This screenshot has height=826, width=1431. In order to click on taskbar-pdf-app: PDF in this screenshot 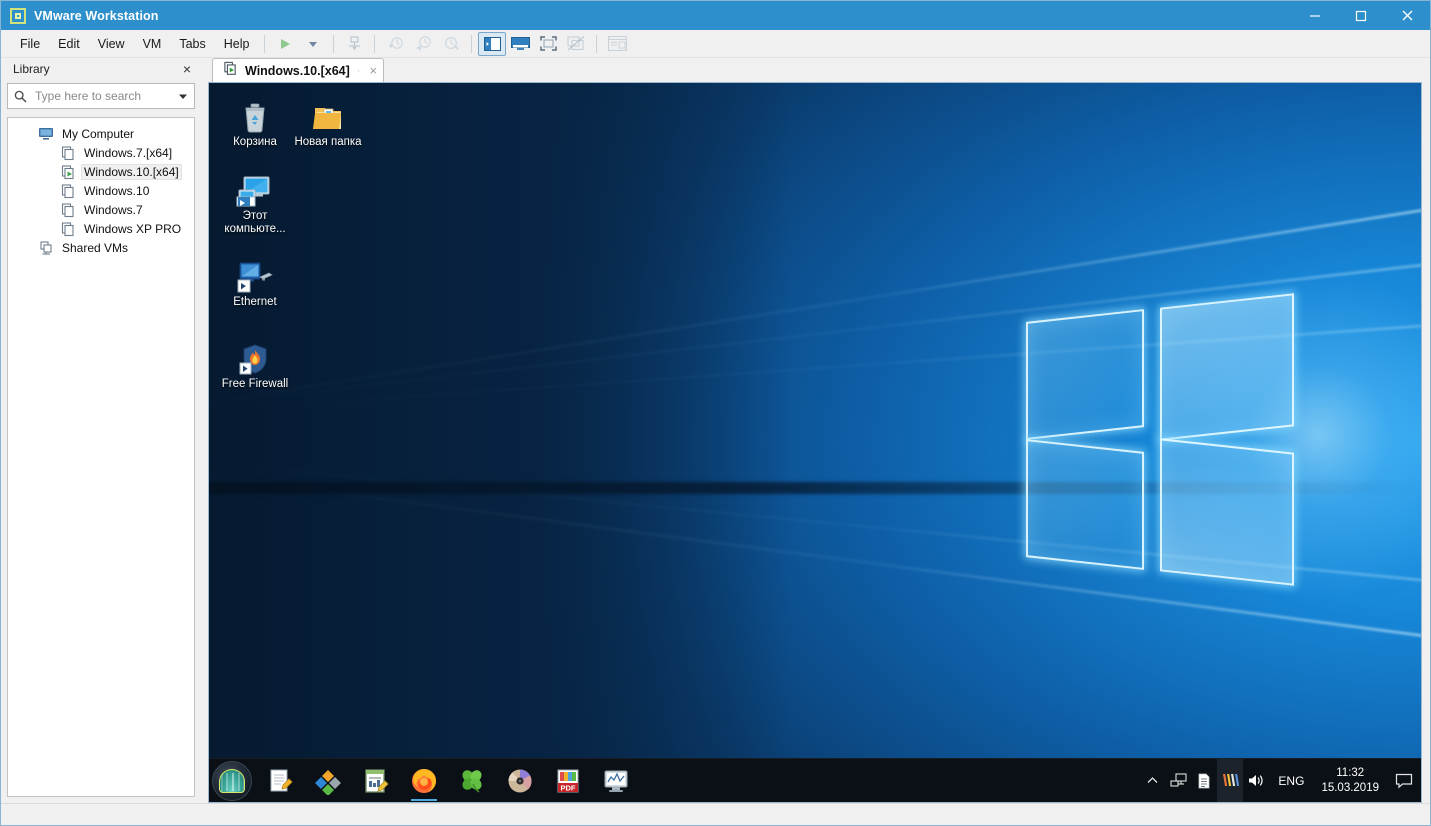, I will do `click(568, 781)`.